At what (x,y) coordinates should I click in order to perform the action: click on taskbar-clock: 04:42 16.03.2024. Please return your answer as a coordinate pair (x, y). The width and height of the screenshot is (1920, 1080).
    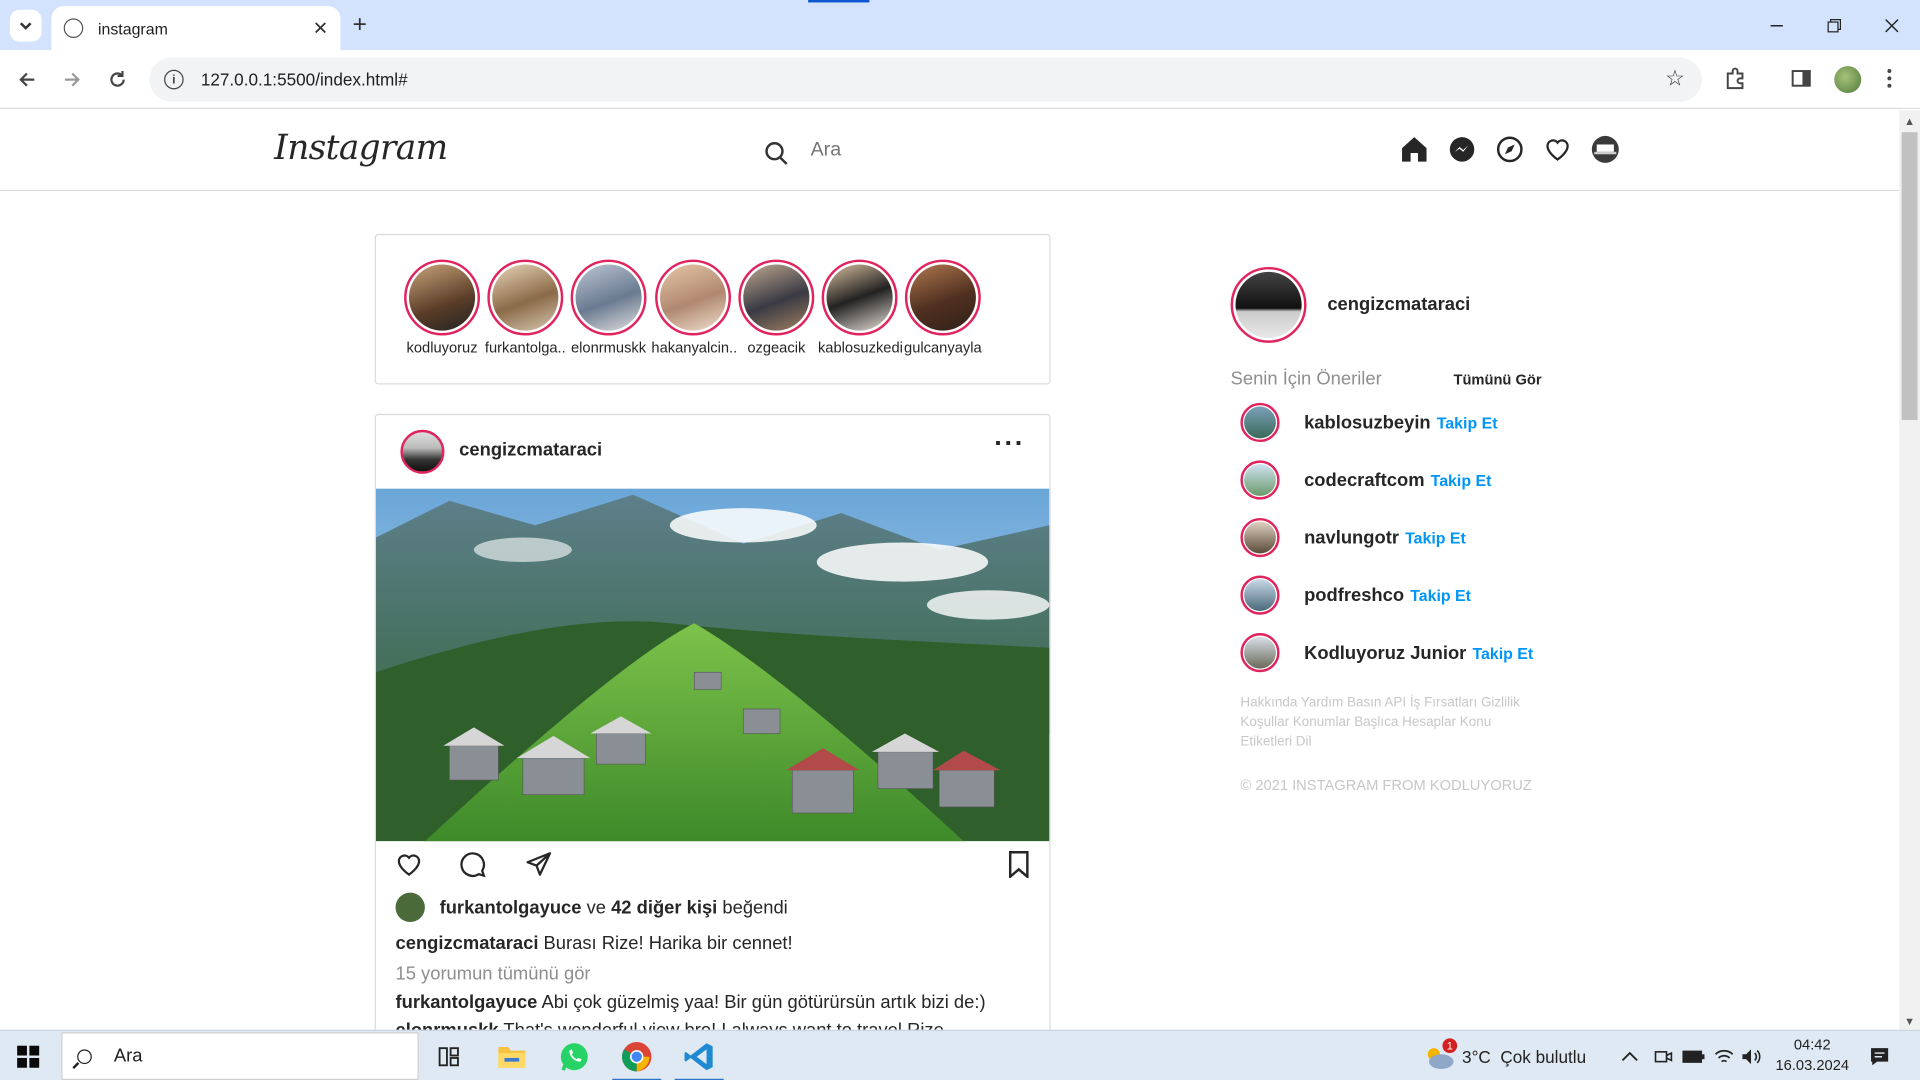
    Looking at the image, I should click on (1813, 1056).